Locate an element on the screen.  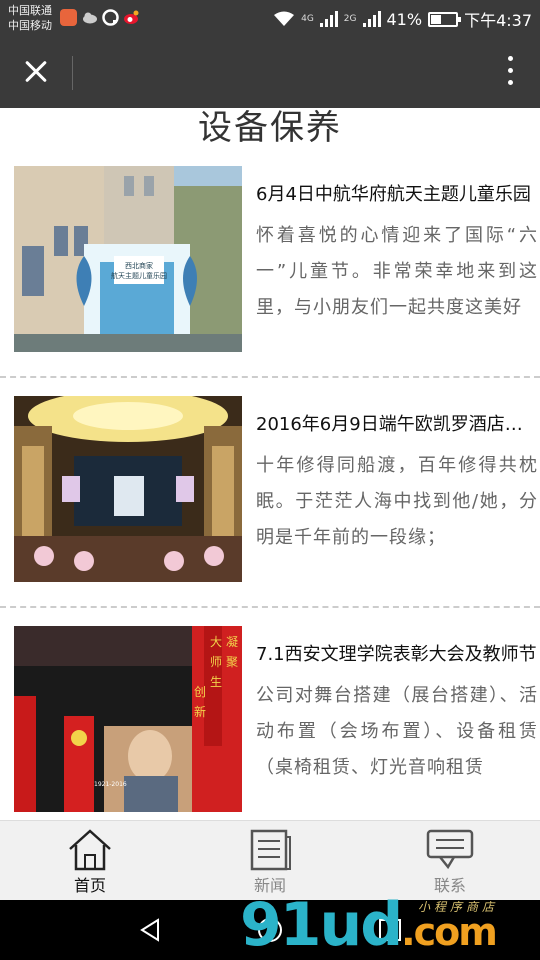
svg-text: 凝 is located at coordinates (232, 641).